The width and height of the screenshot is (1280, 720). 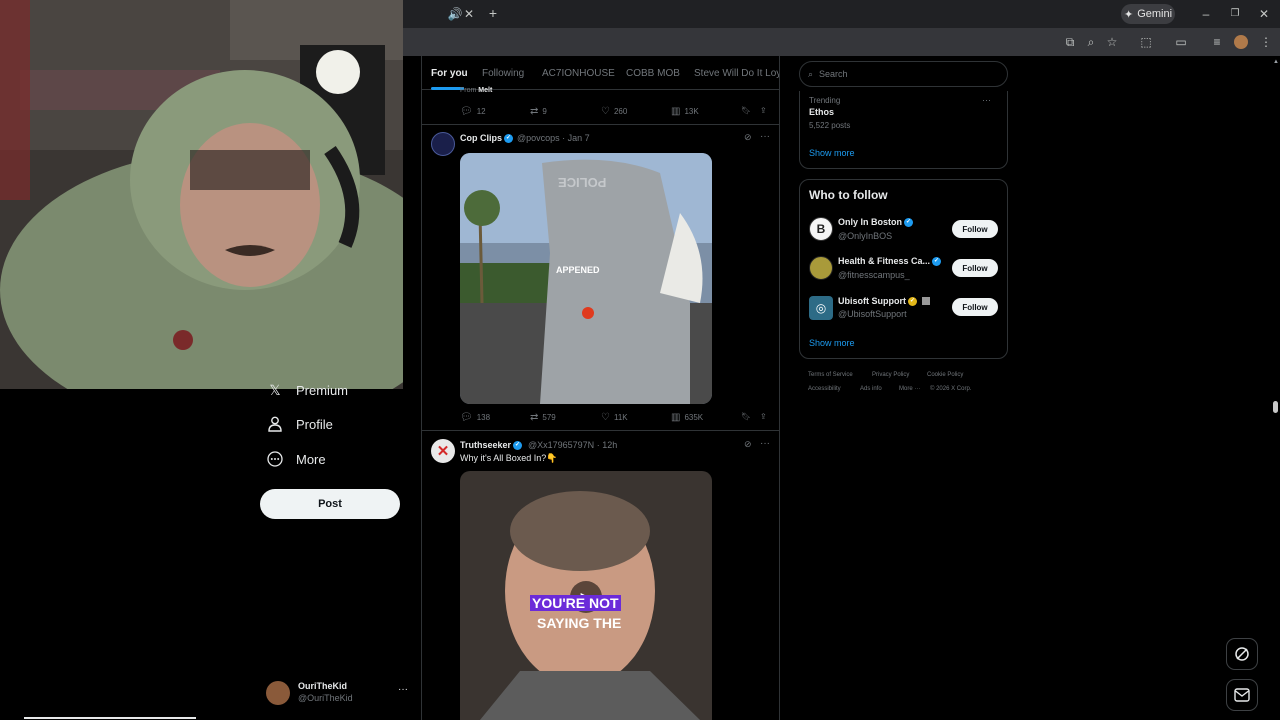 I want to click on grok-float-button, so click(x=1242, y=654).